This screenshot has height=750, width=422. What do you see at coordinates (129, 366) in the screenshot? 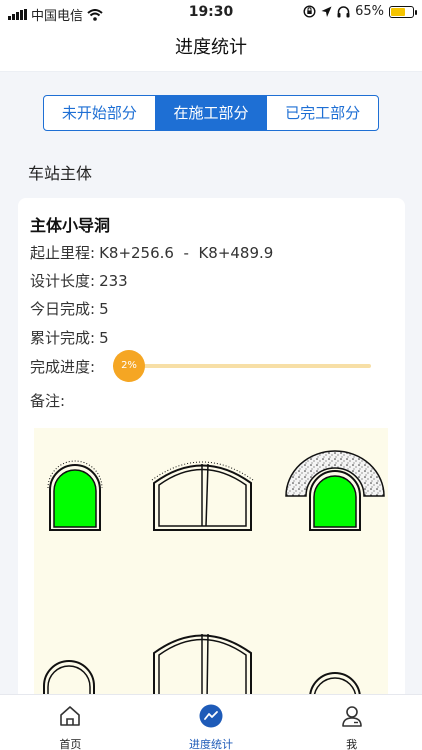
I see `progress-knob: 2%` at bounding box center [129, 366].